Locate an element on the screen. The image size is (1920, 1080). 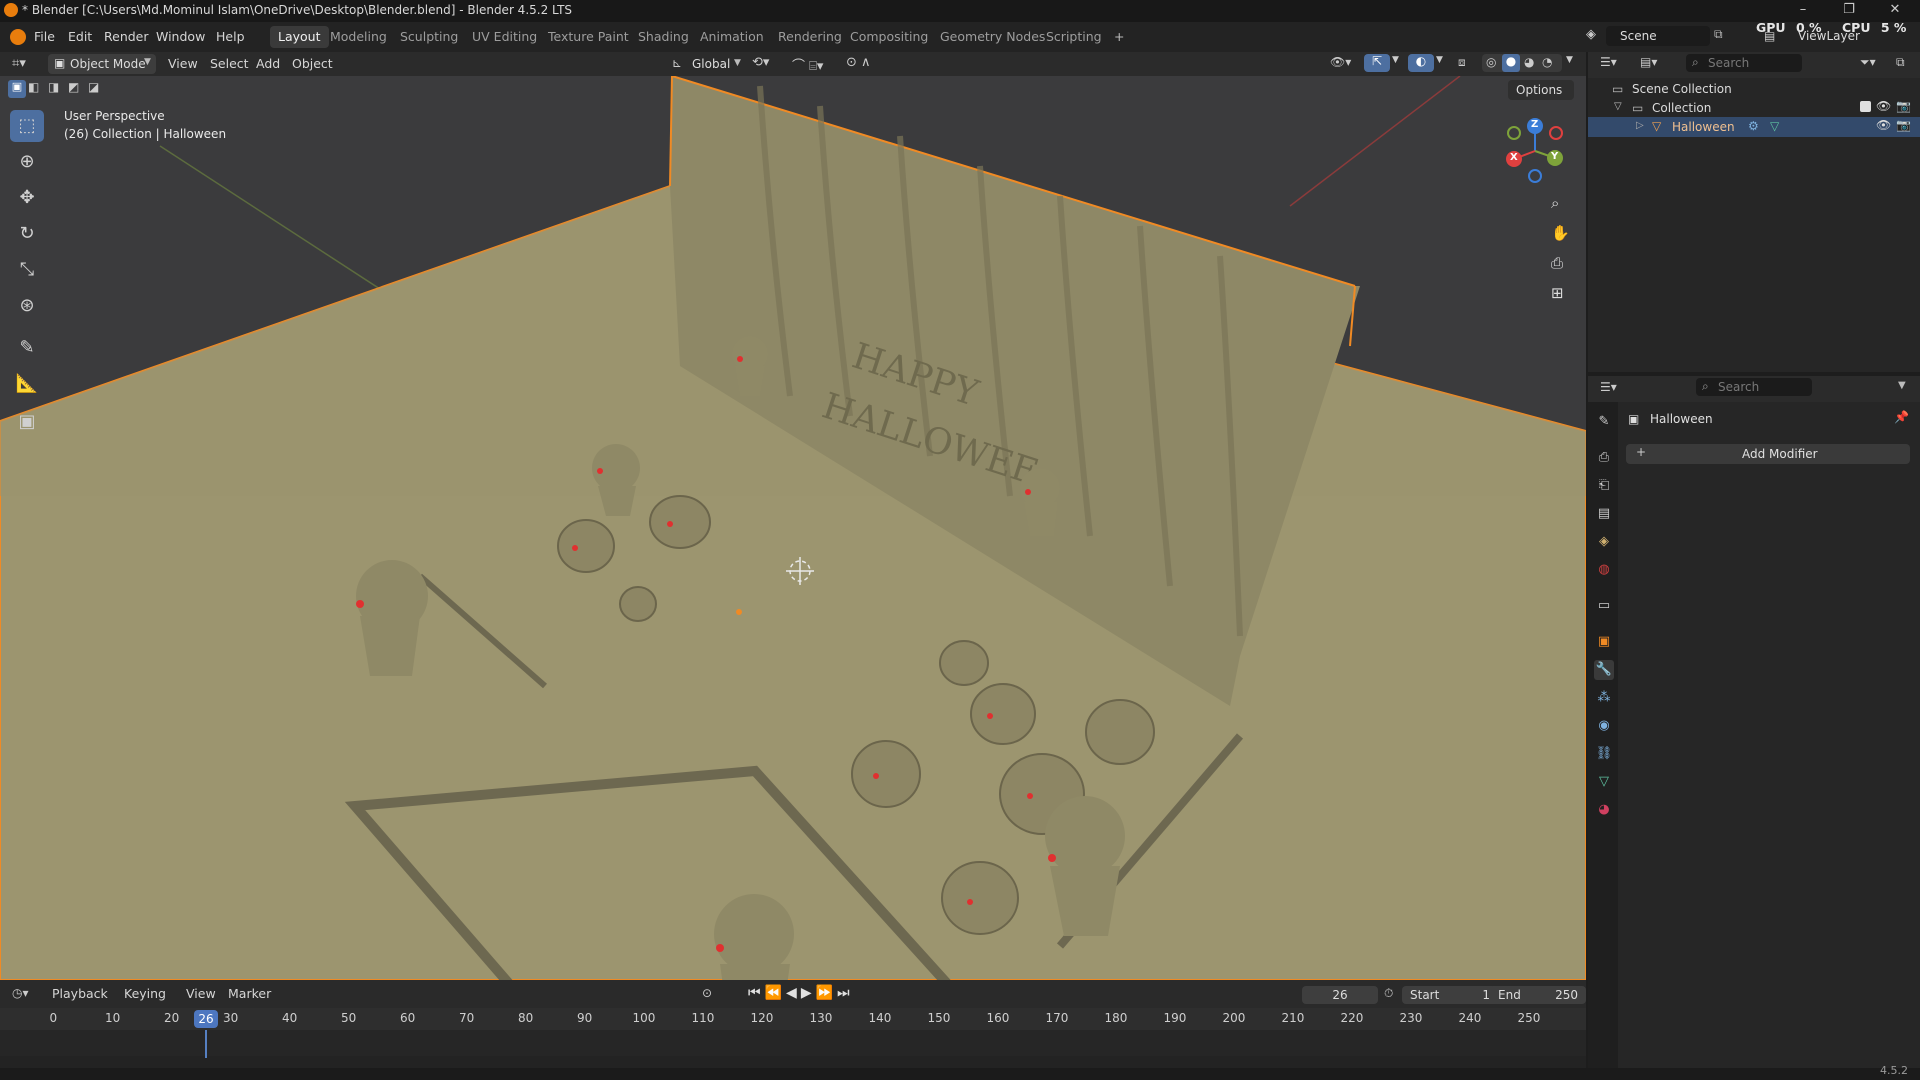
properties-search-input: ⌕ Search is located at coordinates (1754, 387).